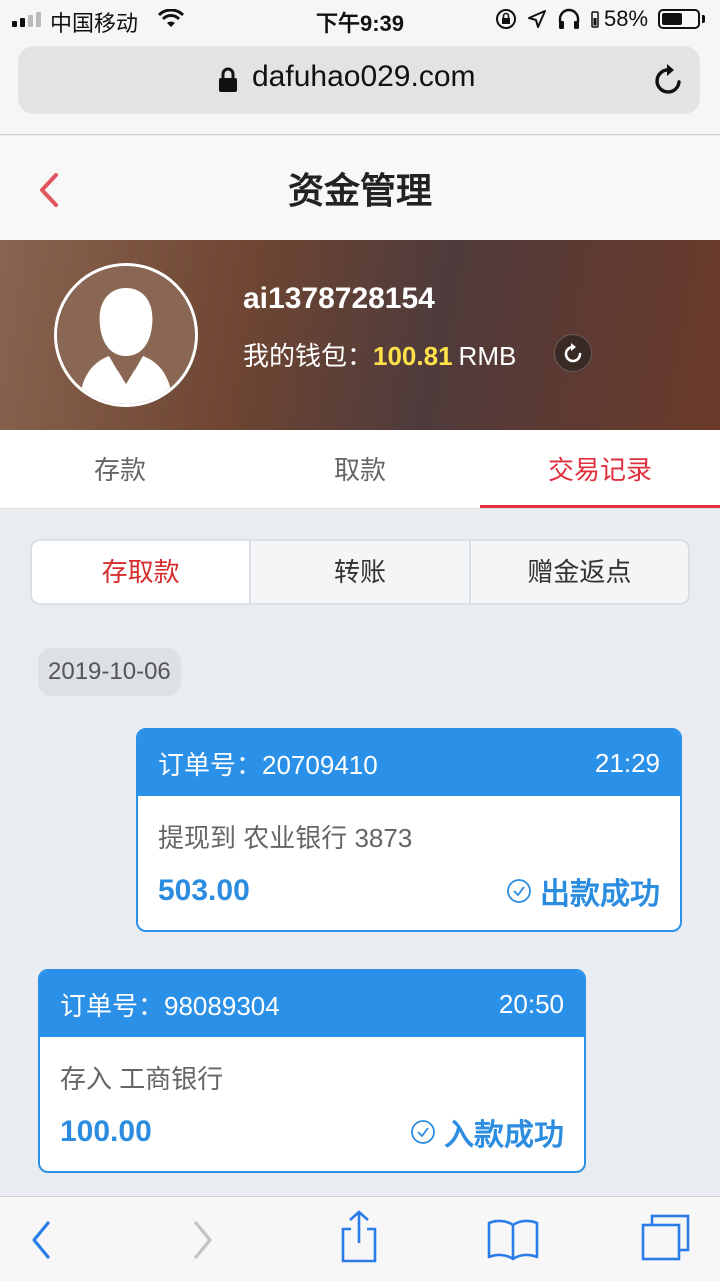  Describe the element at coordinates (626, 18) in the screenshot. I see `battery-percent: 58%` at that location.